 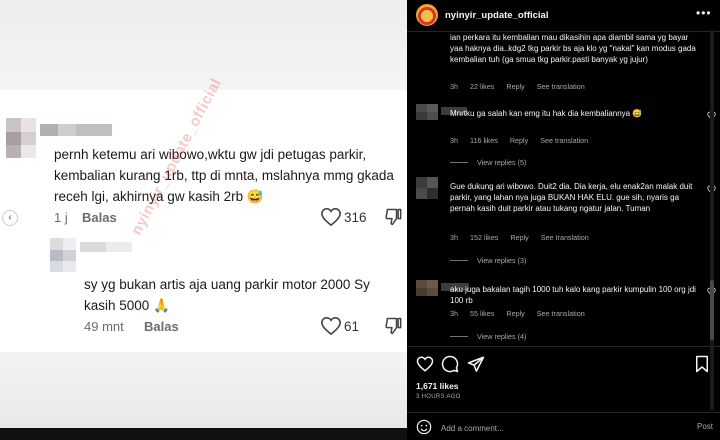 I want to click on media-comment-time: 1 j, so click(x=61, y=217).